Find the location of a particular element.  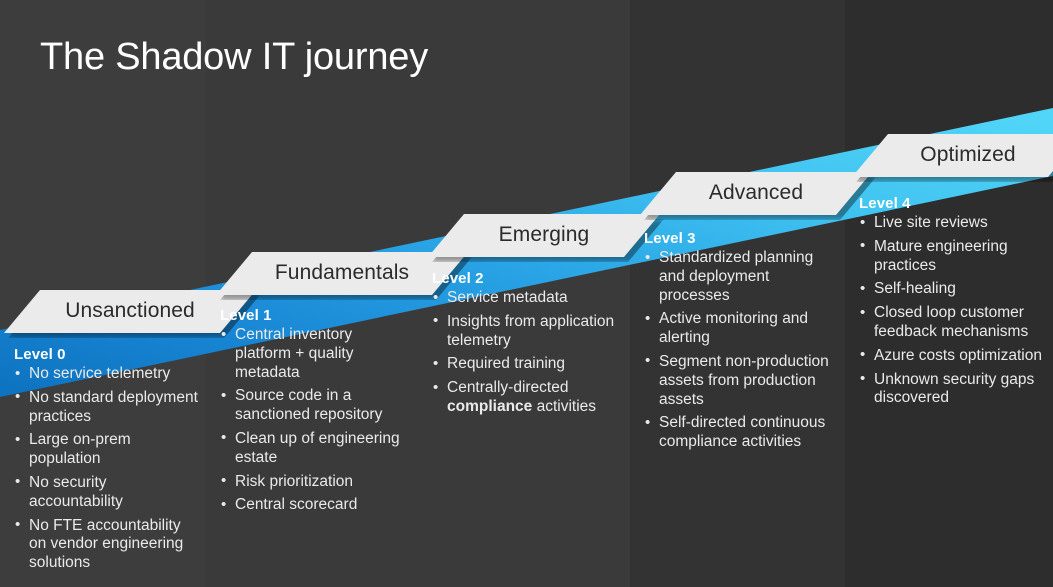

bullet-item: Service metadata is located at coordinates (527, 298).